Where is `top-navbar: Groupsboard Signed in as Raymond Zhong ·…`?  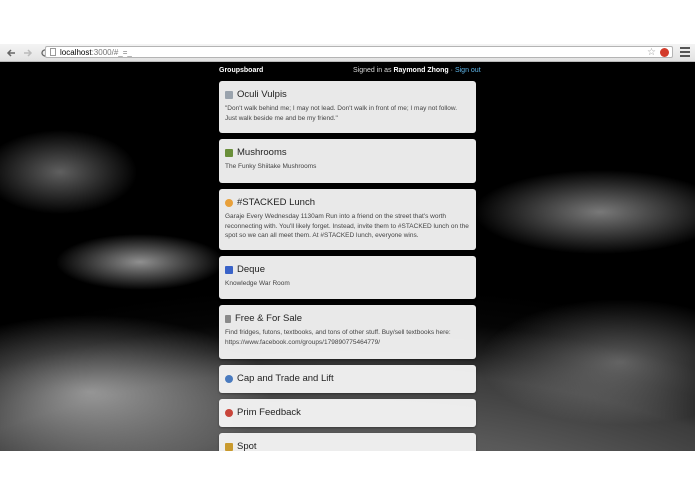 top-navbar: Groupsboard Signed in as Raymond Zhong ·… is located at coordinates (347, 71).